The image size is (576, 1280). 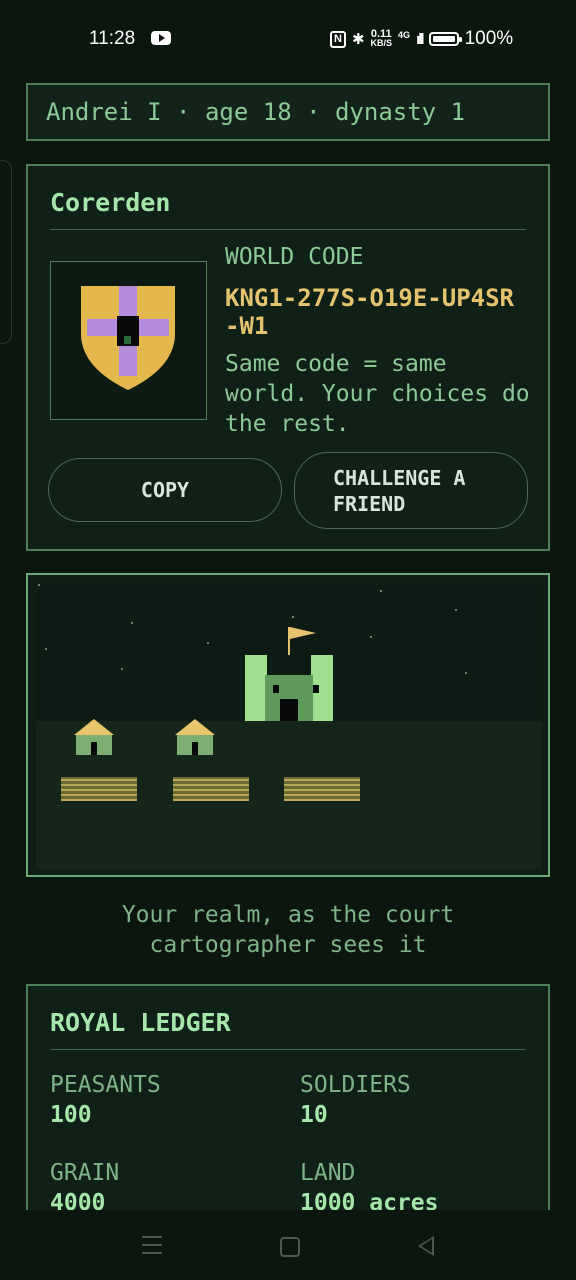 What do you see at coordinates (489, 38) in the screenshot?
I see `battery-percent: 100%` at bounding box center [489, 38].